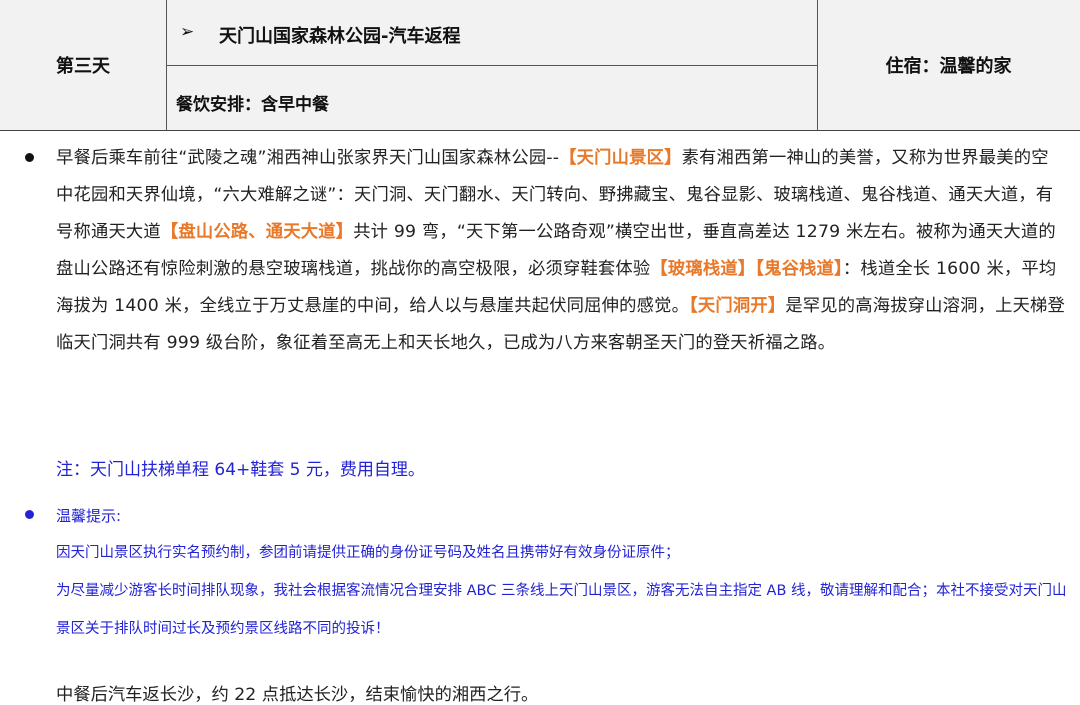 This screenshot has height=705, width=1080. Describe the element at coordinates (89, 516) in the screenshot. I see `tips-title: 温馨提示:` at that location.